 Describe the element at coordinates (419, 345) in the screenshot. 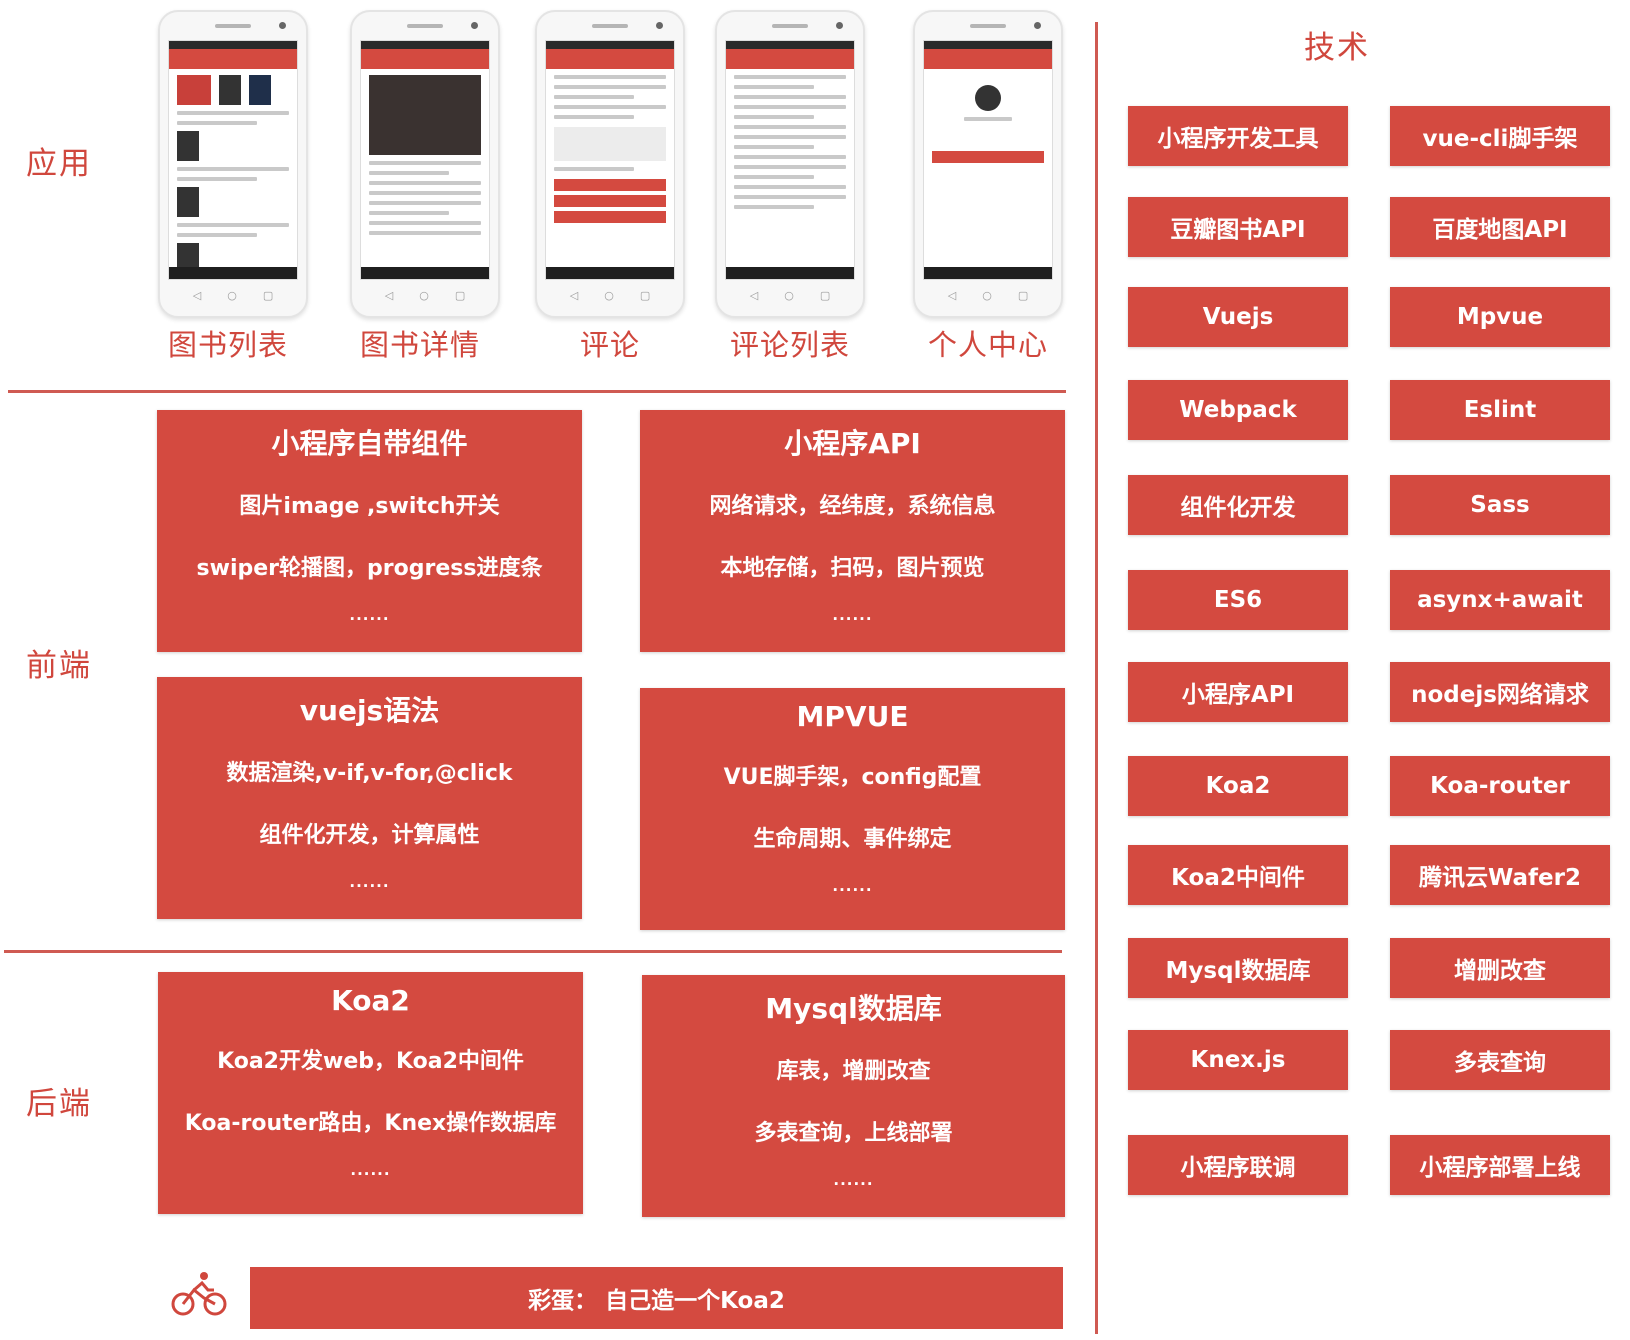

I see `phone-caption: 图书详情` at that location.